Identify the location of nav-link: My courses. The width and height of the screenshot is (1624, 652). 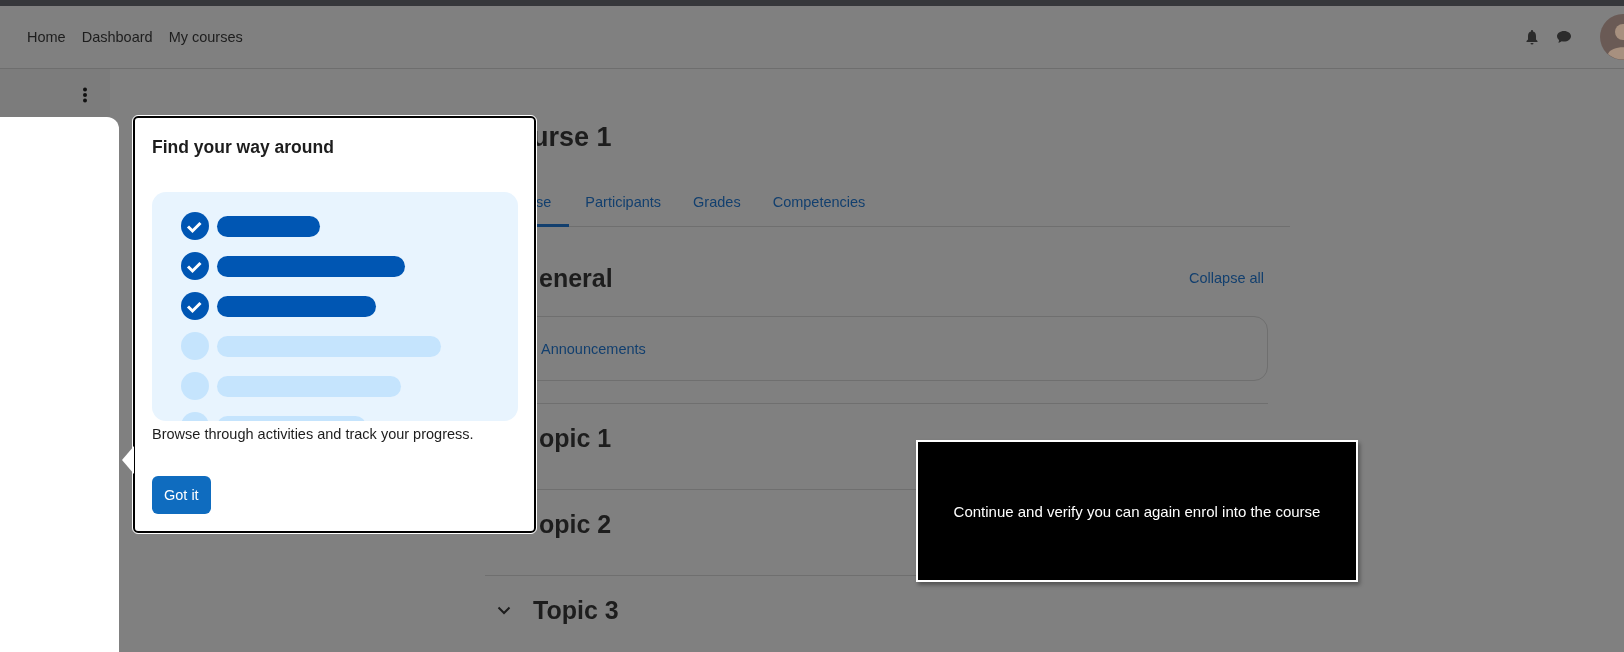
(205, 37).